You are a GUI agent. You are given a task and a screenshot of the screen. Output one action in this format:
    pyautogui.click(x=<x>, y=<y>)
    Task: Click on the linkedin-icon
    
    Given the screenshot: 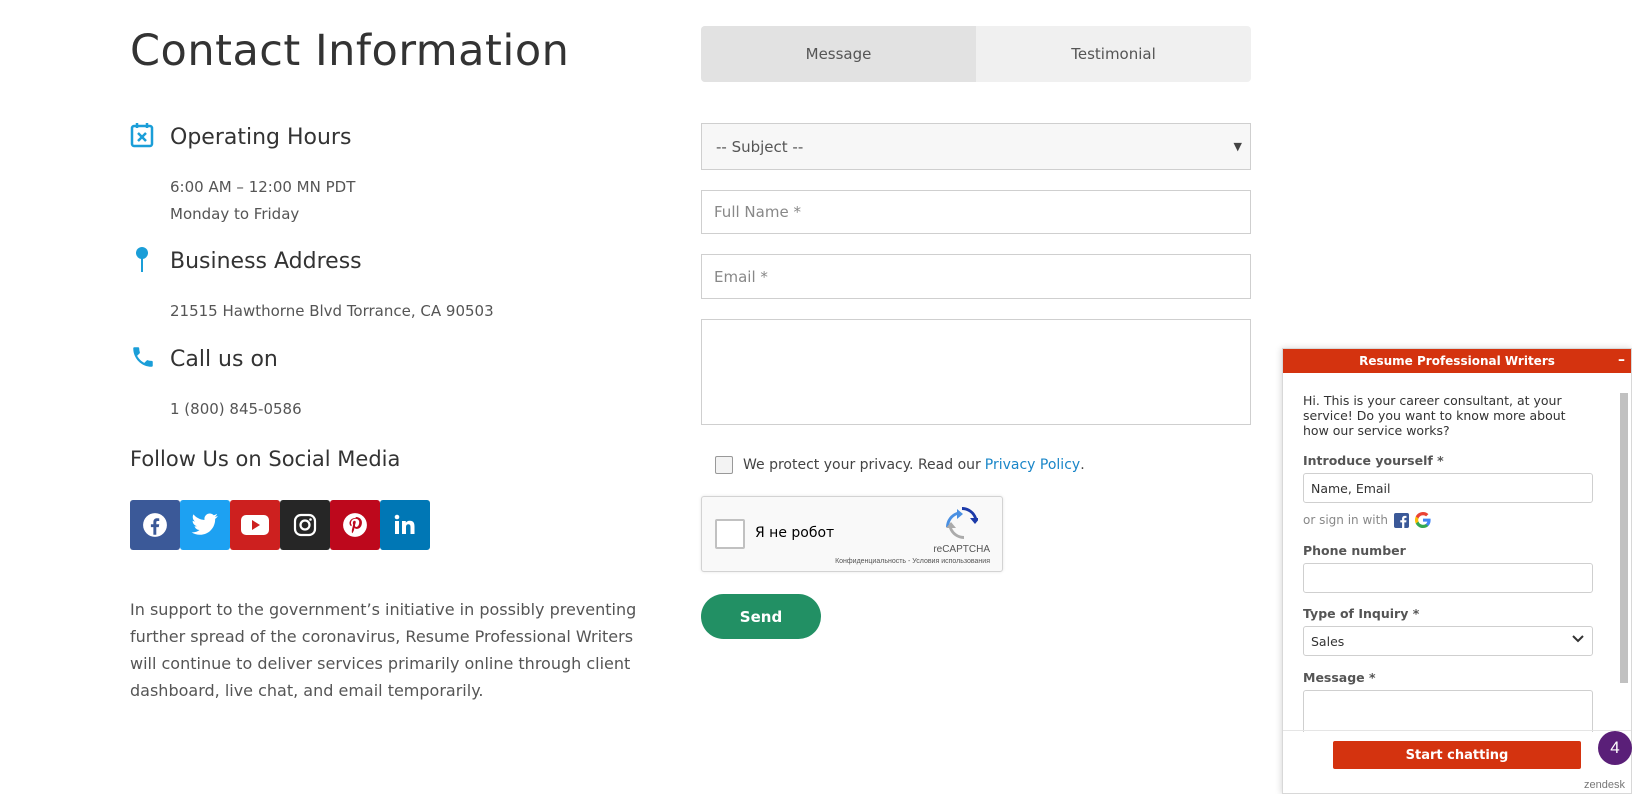 What is the action you would take?
    pyautogui.click(x=404, y=524)
    